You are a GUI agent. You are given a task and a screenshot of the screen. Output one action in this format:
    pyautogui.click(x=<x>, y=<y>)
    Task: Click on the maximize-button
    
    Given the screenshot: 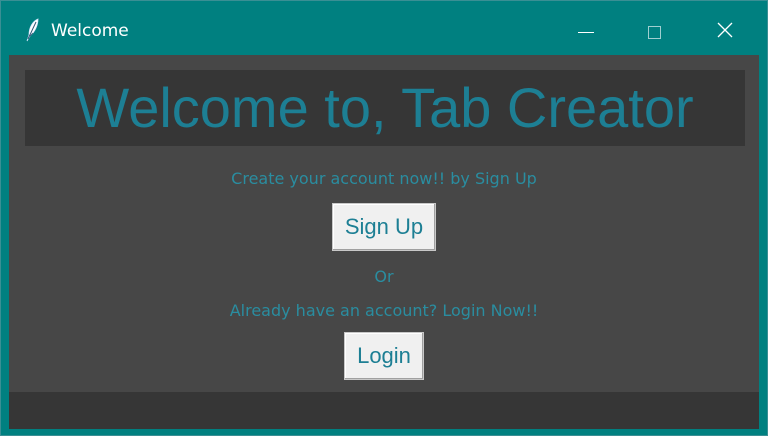 What is the action you would take?
    pyautogui.click(x=654, y=32)
    